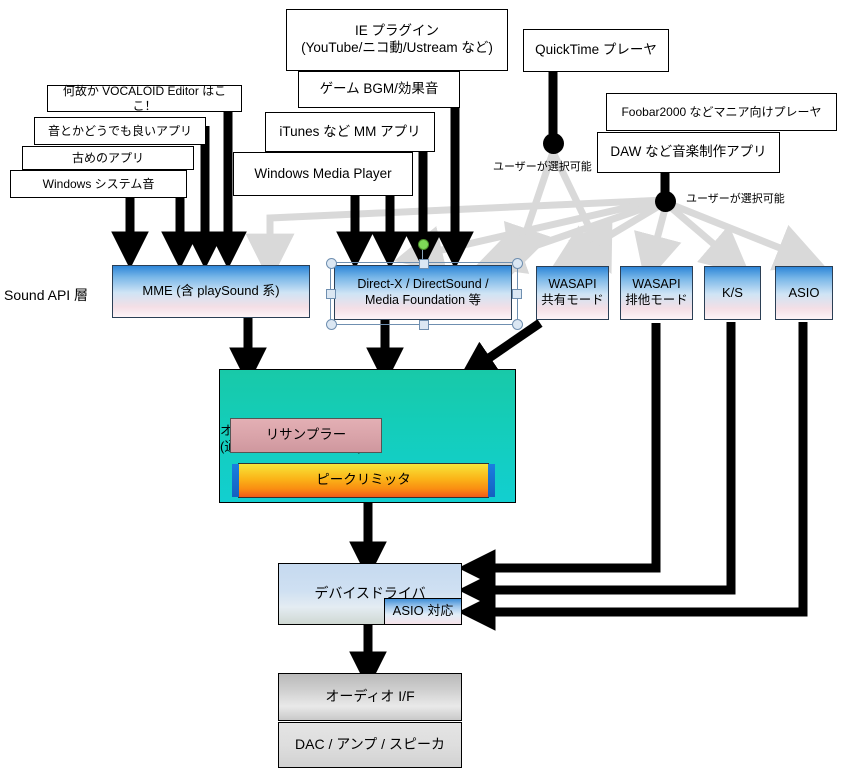 The image size is (845, 782). I want to click on api-box-wasapi-shared-line1: WASAPI, so click(572, 284).